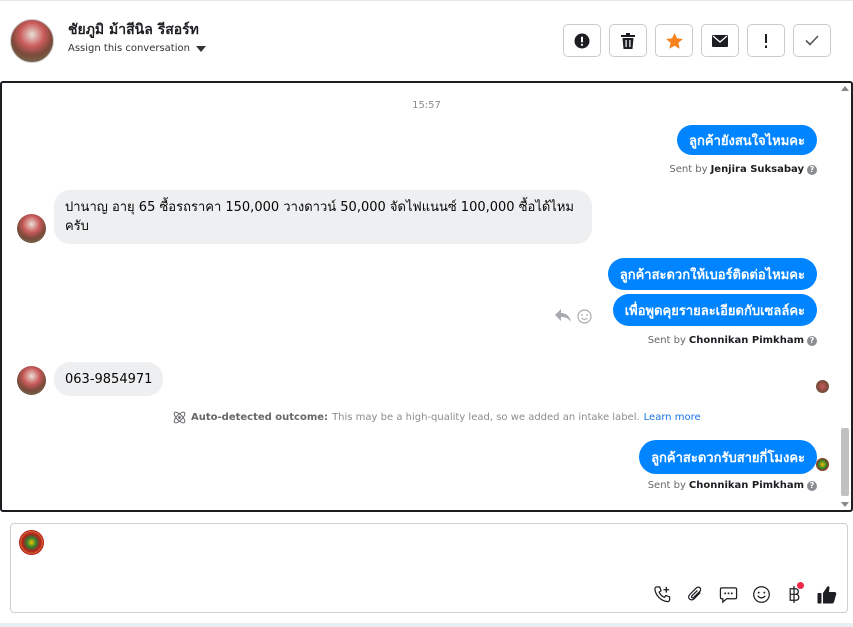 Image resolution: width=853 pixels, height=627 pixels. Describe the element at coordinates (31, 542) in the screenshot. I see `page-avatar` at that location.